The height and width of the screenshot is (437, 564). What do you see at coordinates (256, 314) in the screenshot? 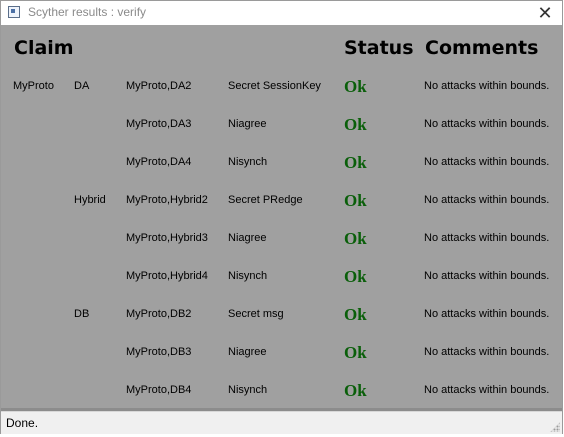
I see `claim-type-cell: Secret msg` at bounding box center [256, 314].